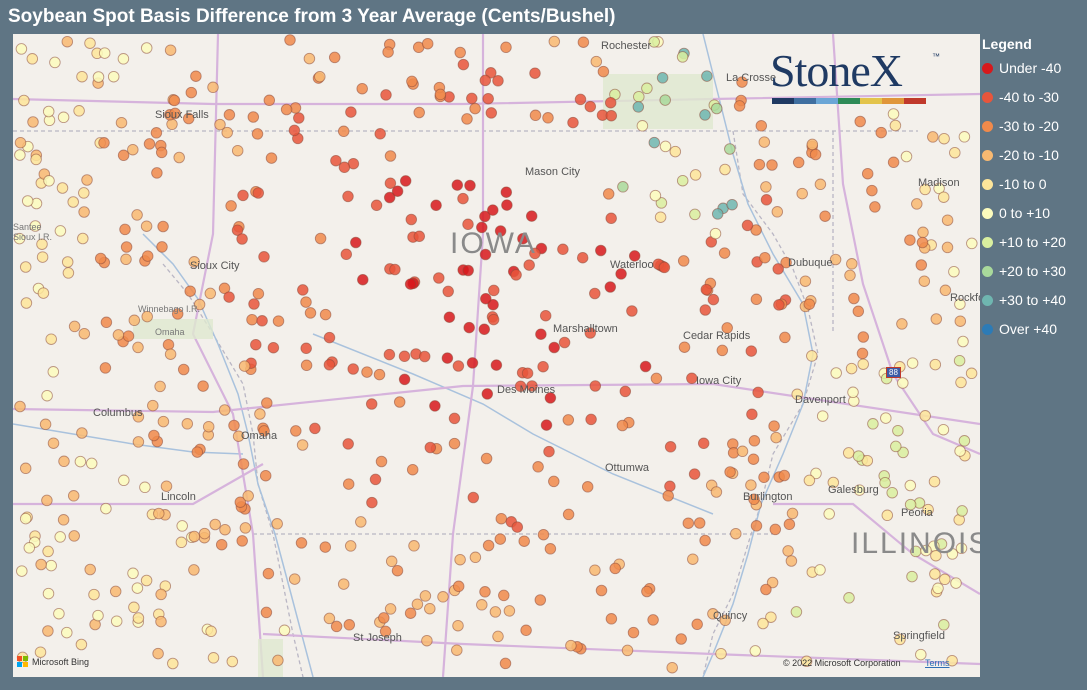  Describe the element at coordinates (1024, 271) in the screenshot. I see `legend-item: +20 to +30` at that location.